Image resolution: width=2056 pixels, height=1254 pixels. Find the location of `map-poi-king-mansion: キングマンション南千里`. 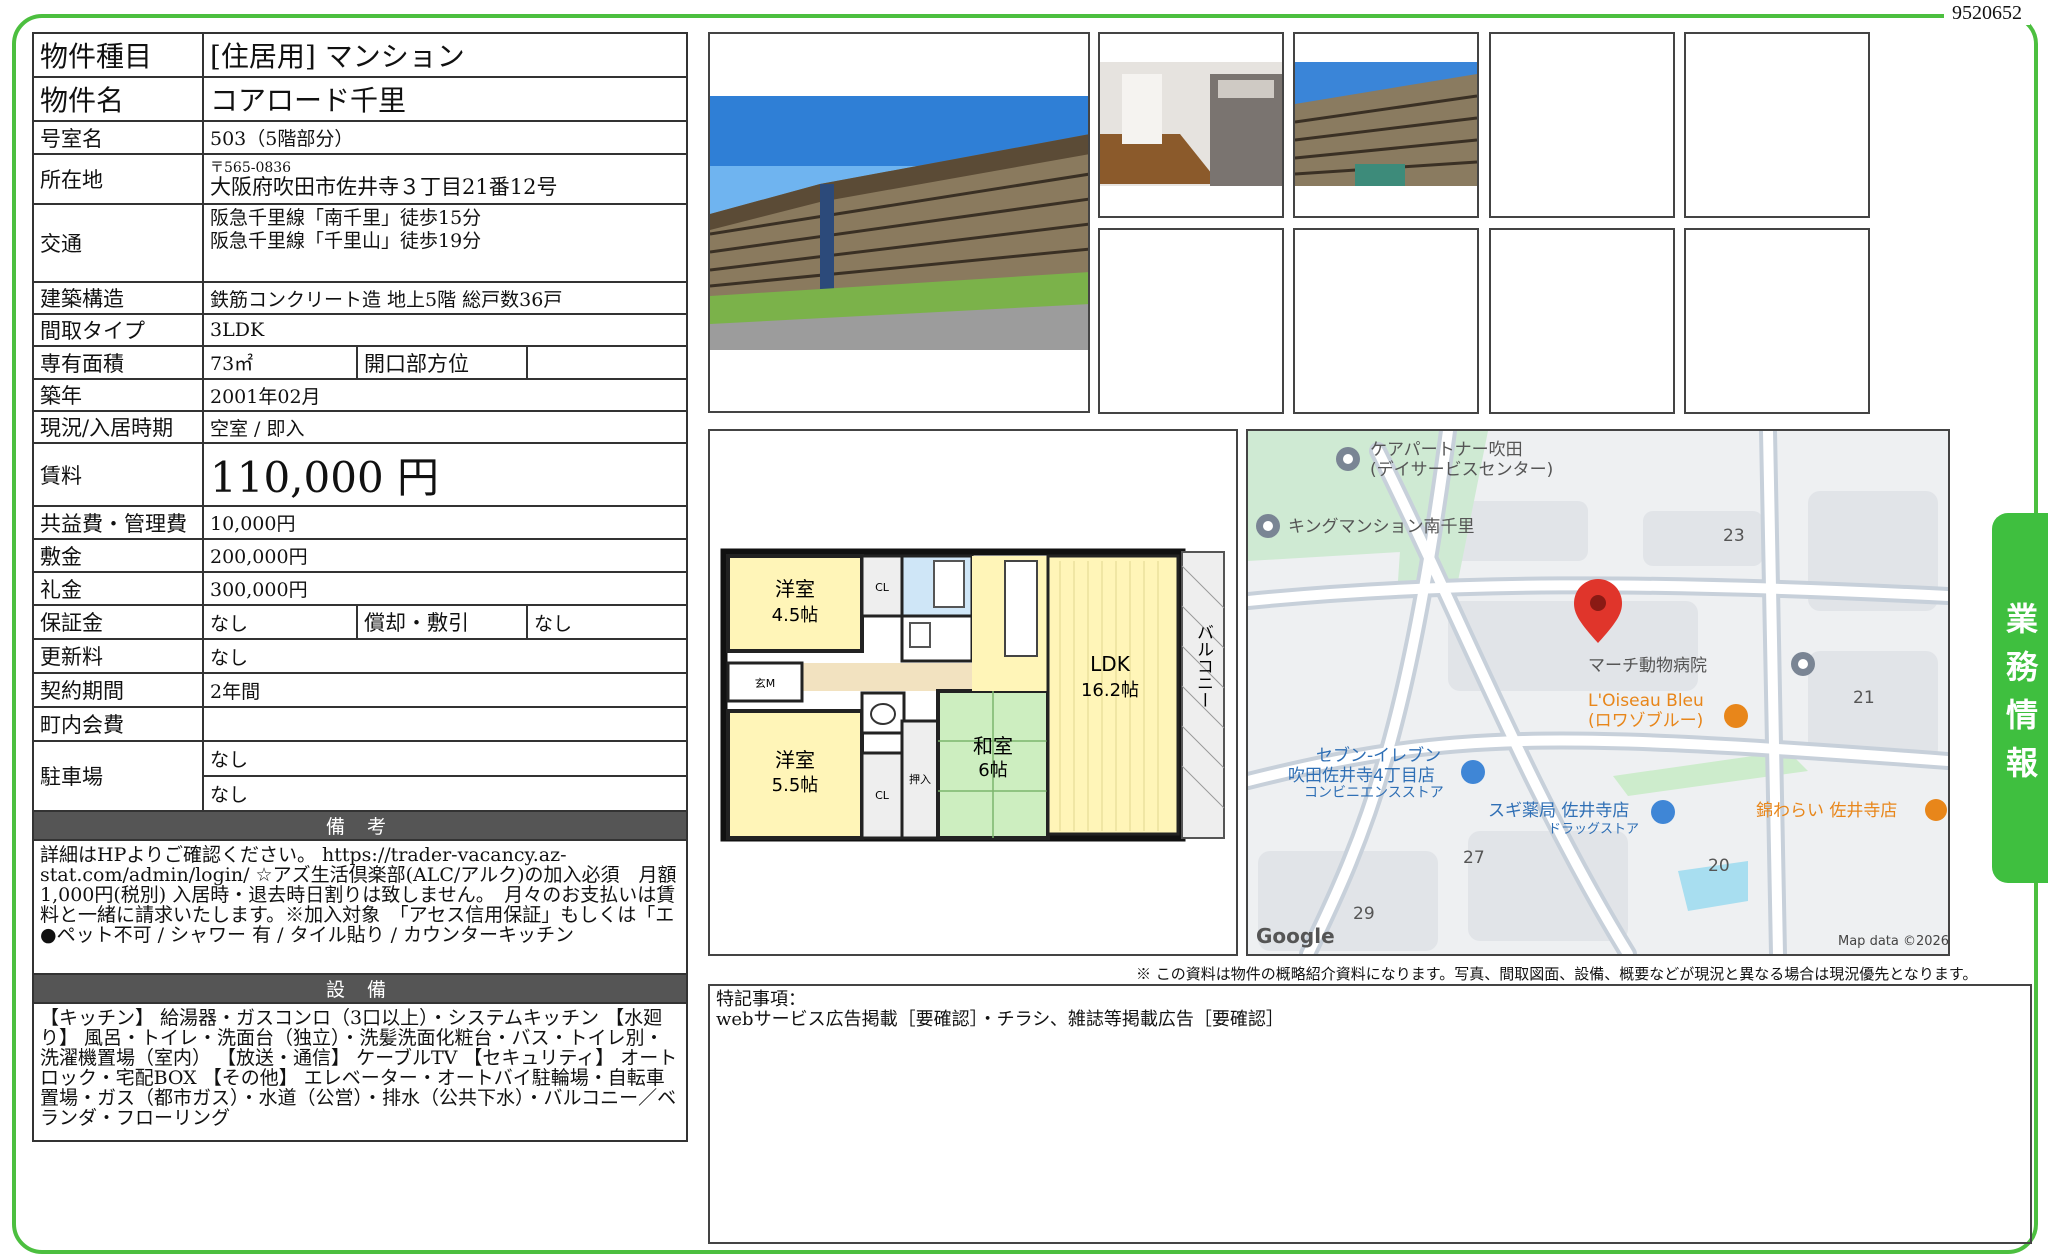

map-poi-king-mansion: キングマンション南千里 is located at coordinates (1365, 526).